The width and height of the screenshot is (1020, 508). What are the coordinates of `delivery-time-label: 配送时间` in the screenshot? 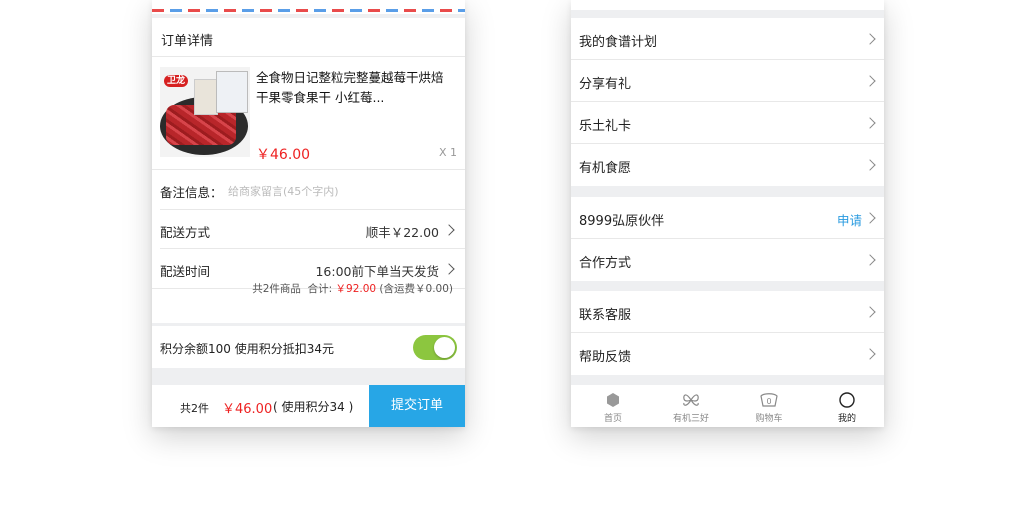 It's located at (185, 271).